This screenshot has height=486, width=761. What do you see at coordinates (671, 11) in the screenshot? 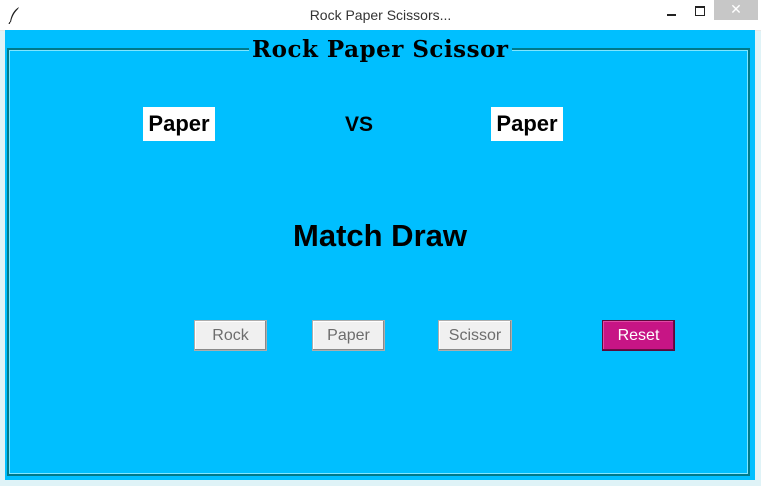
I see `minimize-button` at bounding box center [671, 11].